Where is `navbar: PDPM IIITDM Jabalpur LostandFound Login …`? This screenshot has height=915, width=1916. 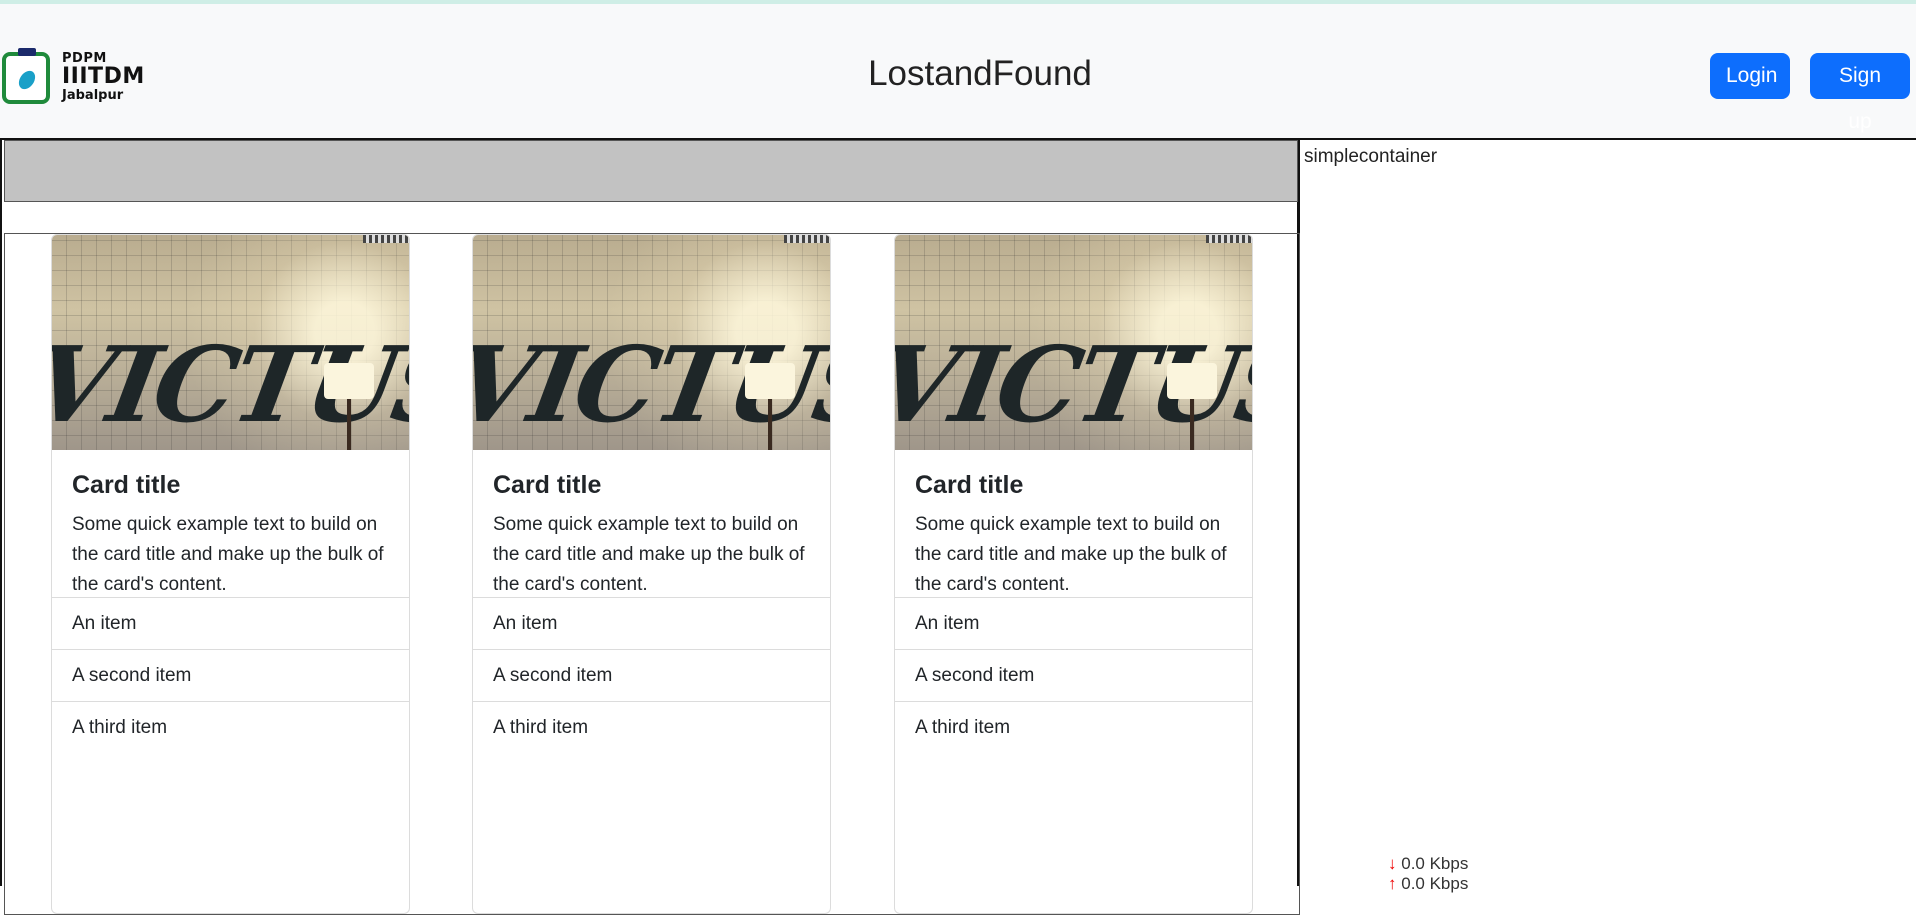
navbar: PDPM IIITDM Jabalpur LostandFound Login … is located at coordinates (958, 72).